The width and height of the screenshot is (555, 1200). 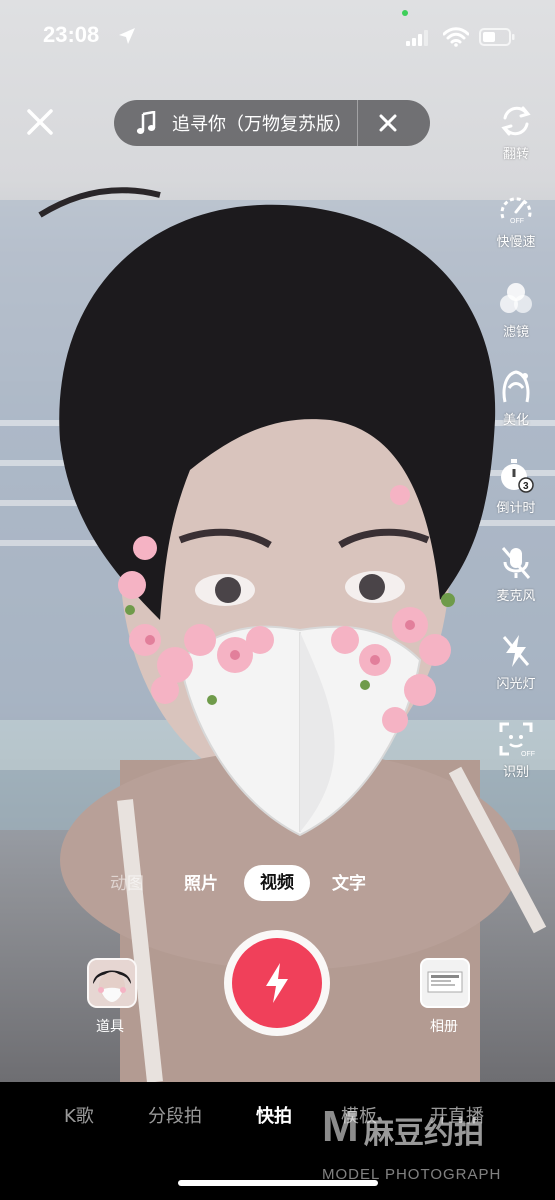 What do you see at coordinates (357, 123) in the screenshot?
I see `music-pill-divider` at bounding box center [357, 123].